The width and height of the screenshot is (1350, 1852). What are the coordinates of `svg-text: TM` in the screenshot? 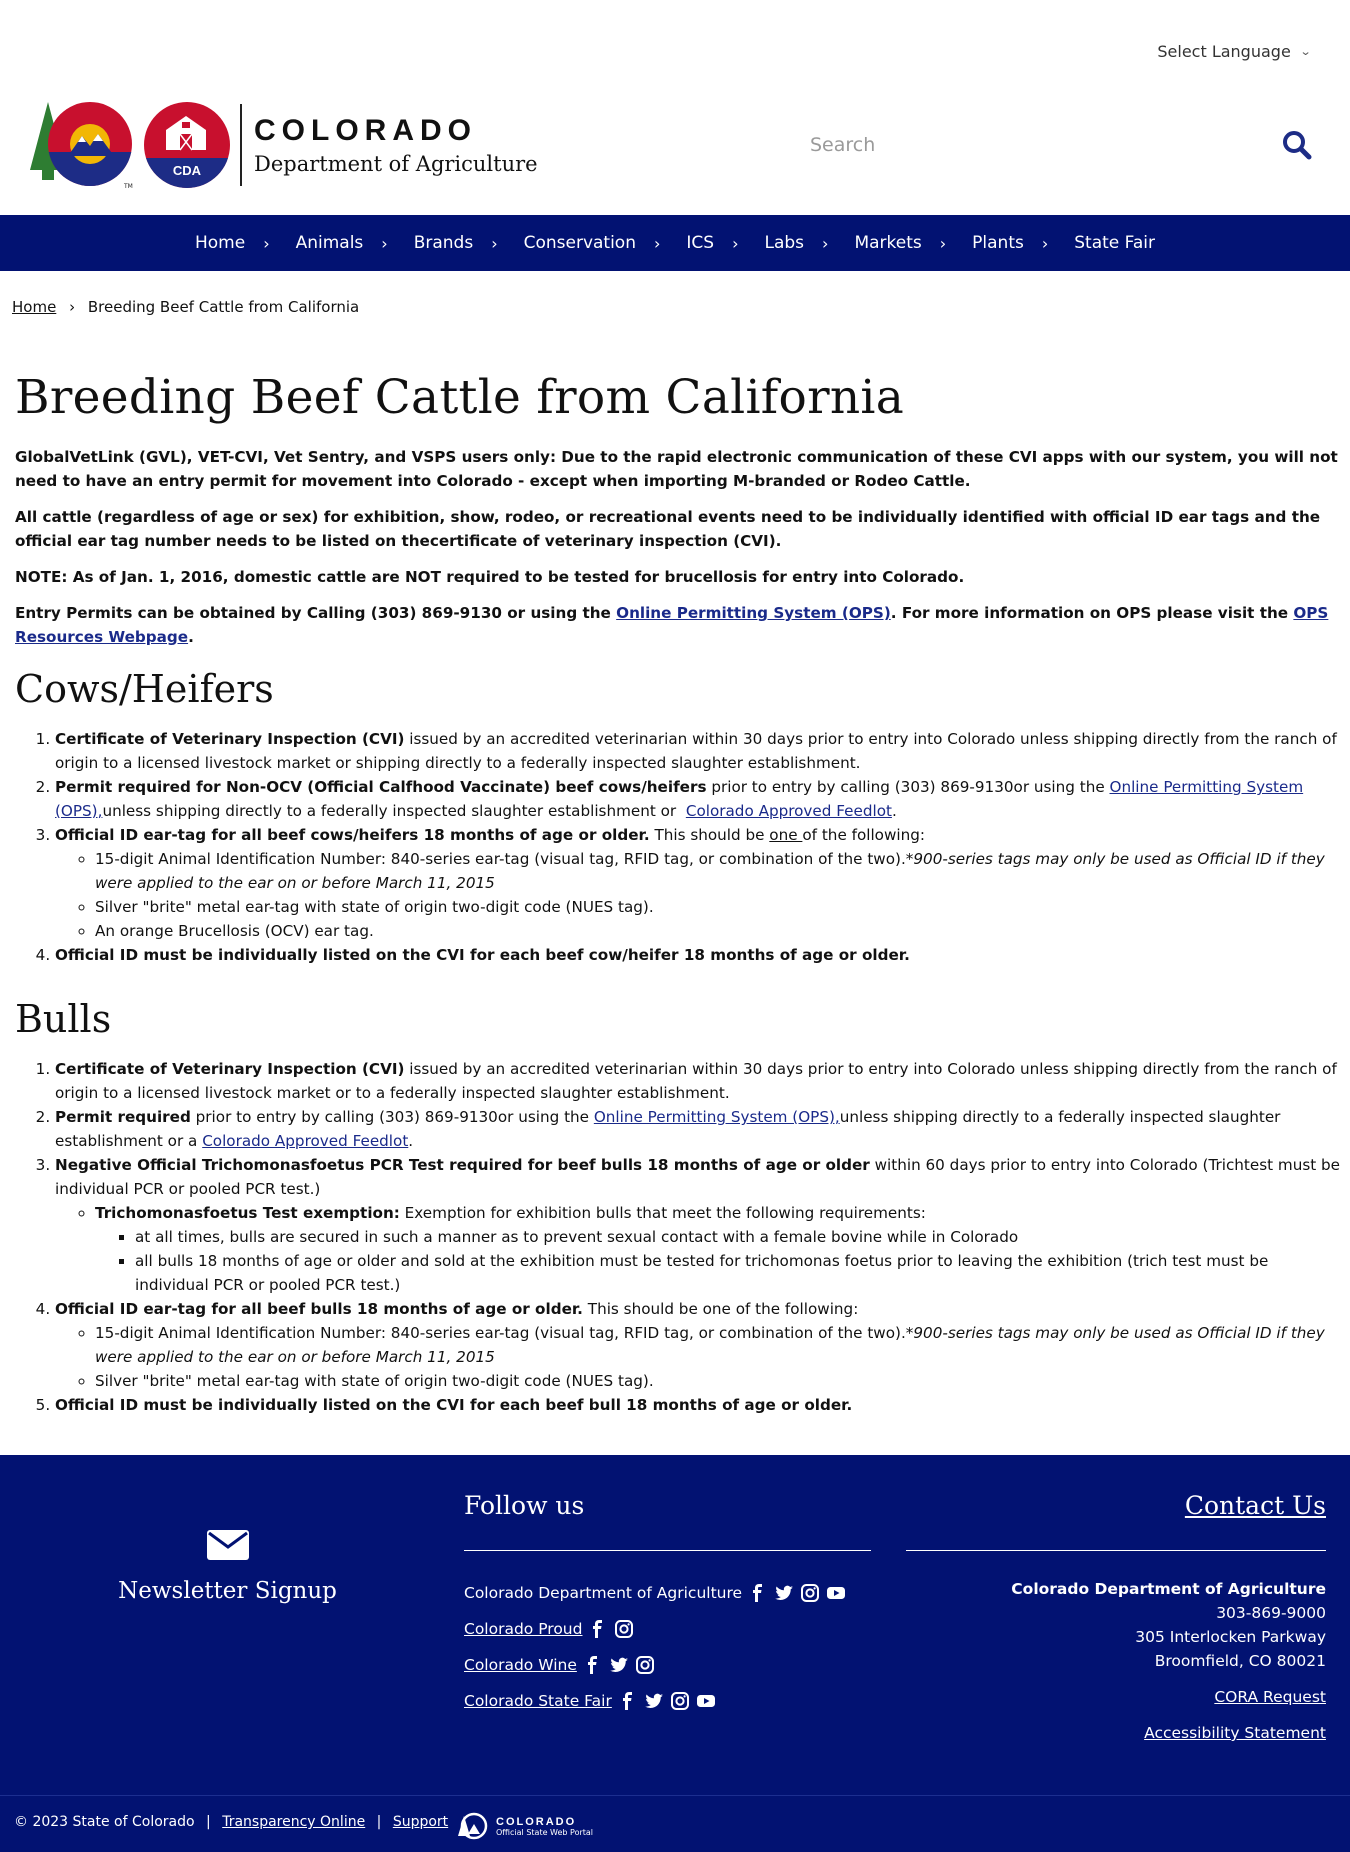 It's located at (128, 186).